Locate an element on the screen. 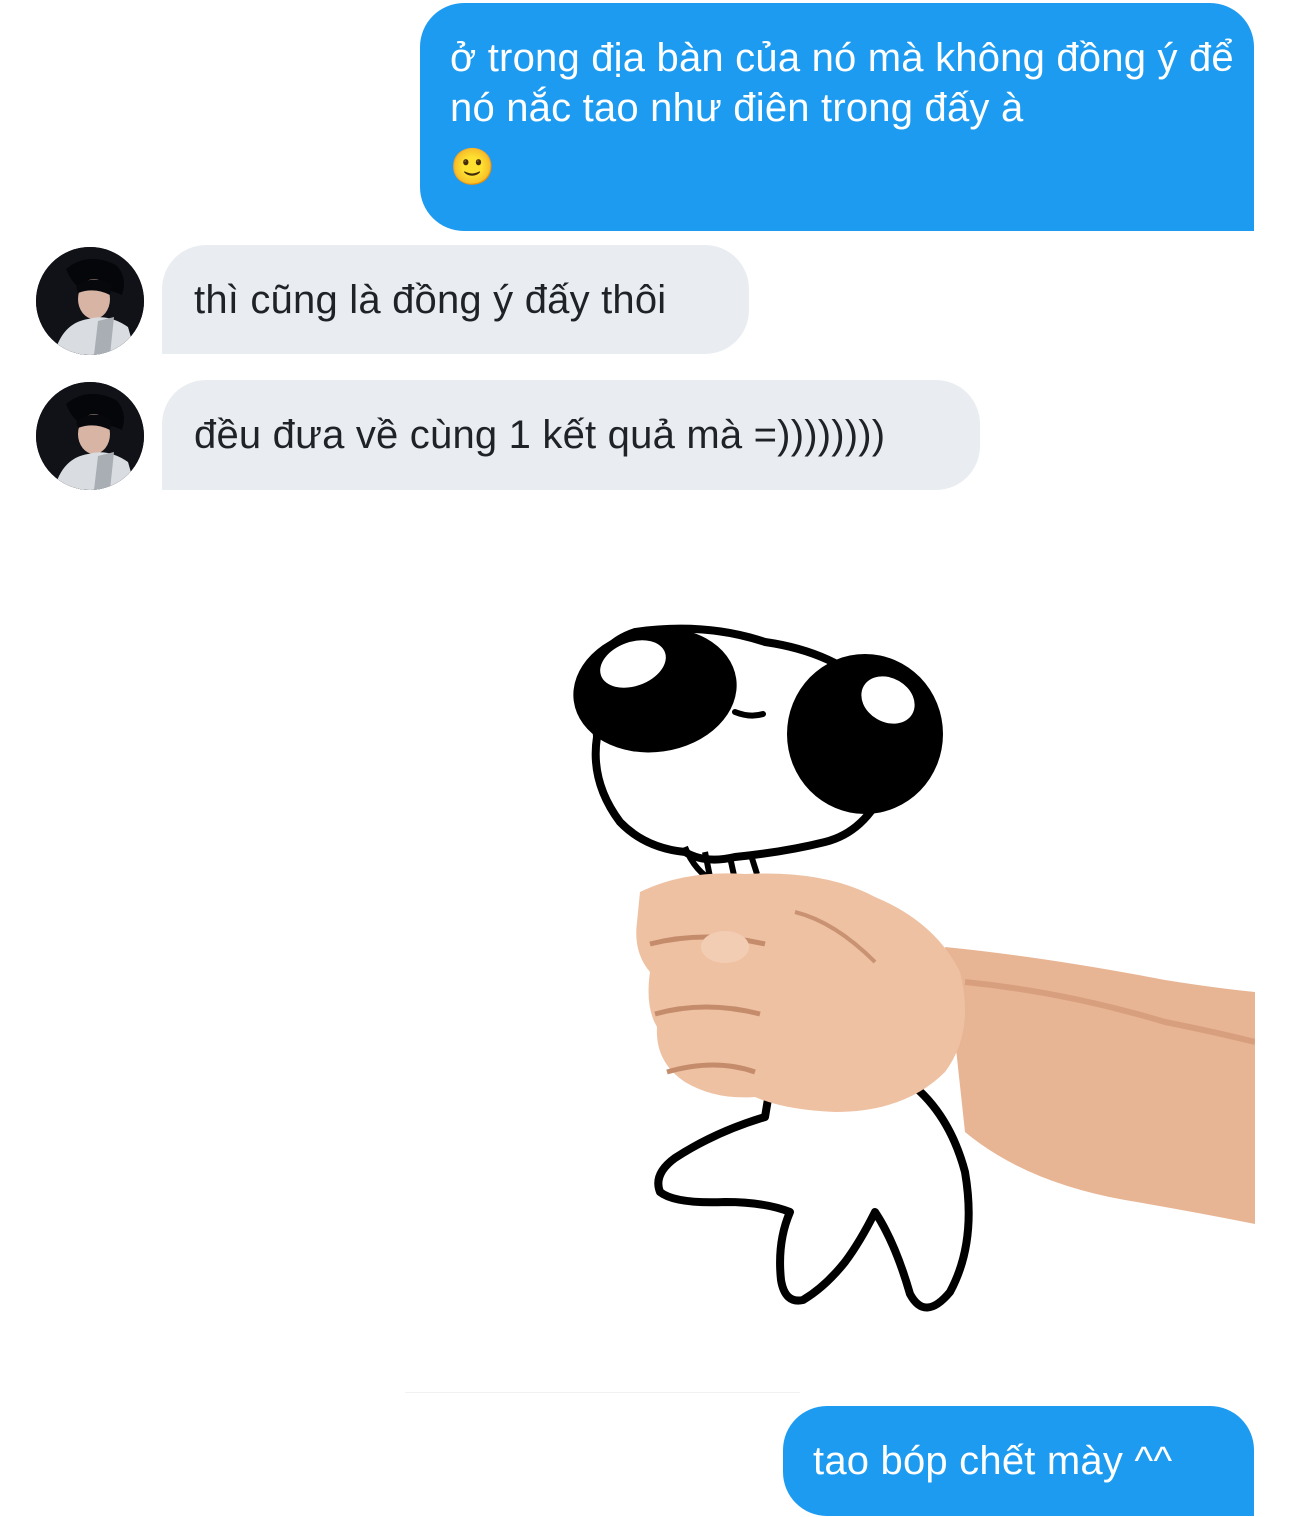 This screenshot has height=1517, width=1290. incoming-message-bubble: đều đưa về cùng 1 kết quả mà =)))))))) is located at coordinates (571, 435).